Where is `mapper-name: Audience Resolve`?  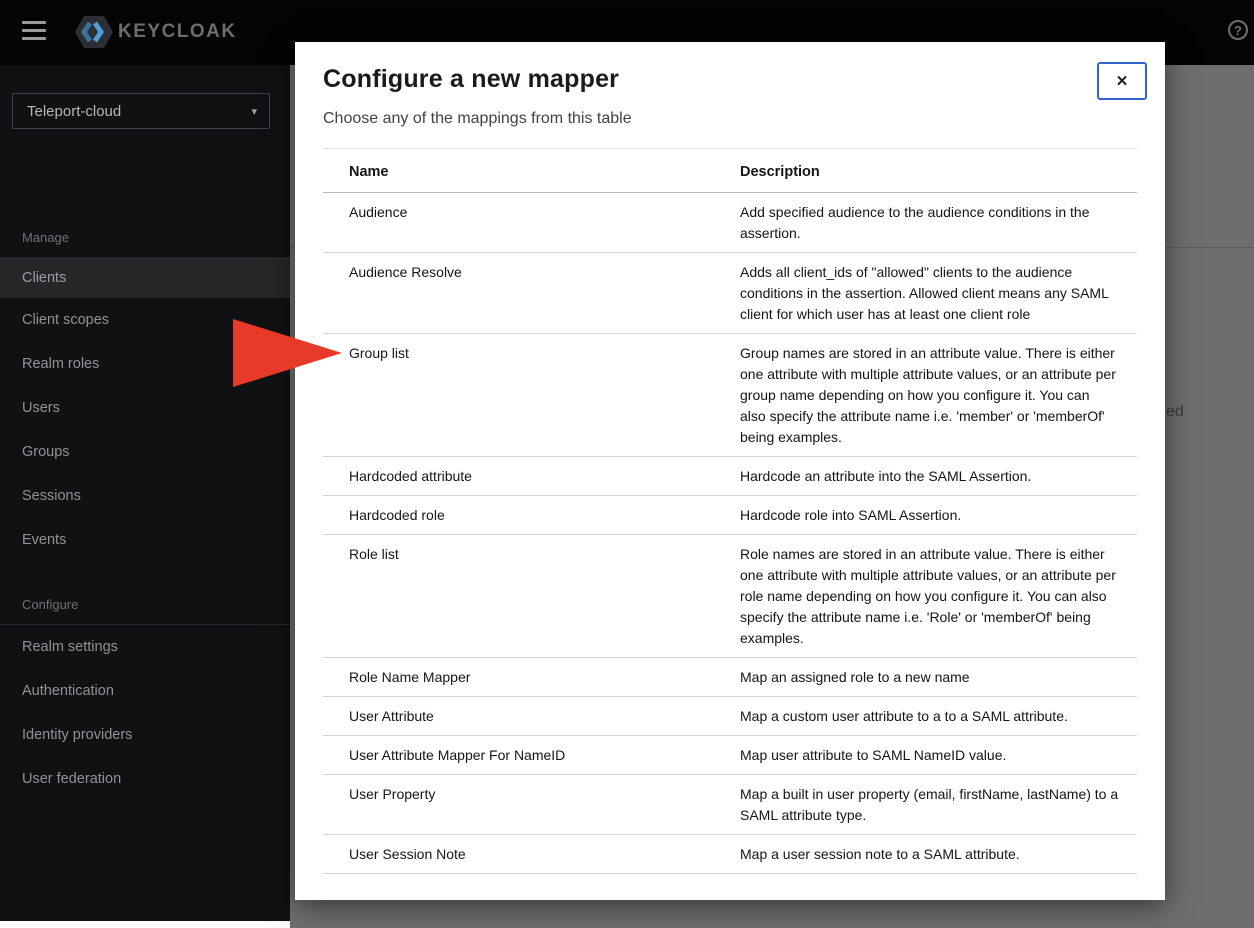 mapper-name: Audience Resolve is located at coordinates (518, 293).